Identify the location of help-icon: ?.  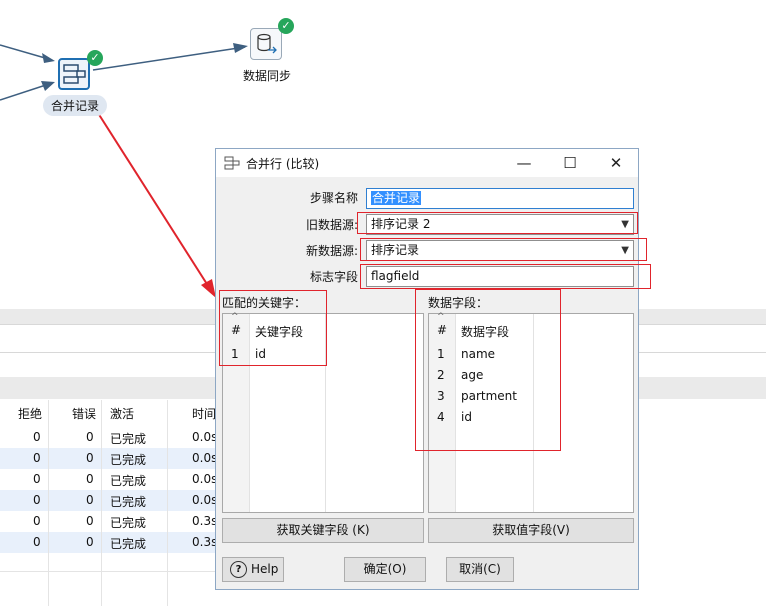
(238, 569).